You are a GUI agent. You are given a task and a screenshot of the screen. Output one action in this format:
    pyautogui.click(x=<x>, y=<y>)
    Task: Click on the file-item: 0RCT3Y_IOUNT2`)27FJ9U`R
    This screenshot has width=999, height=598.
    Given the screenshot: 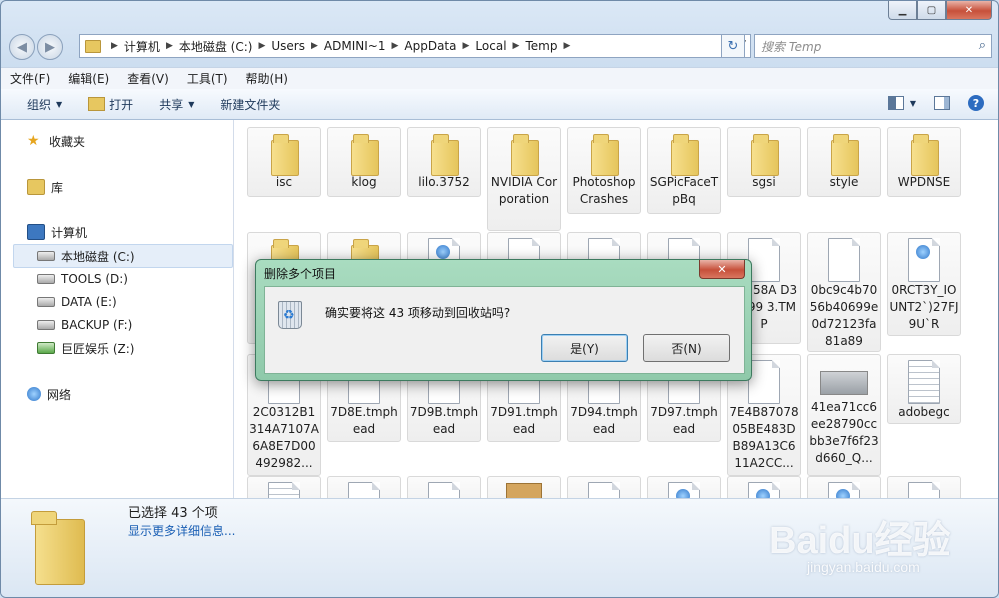 What is the action you would take?
    pyautogui.click(x=924, y=284)
    